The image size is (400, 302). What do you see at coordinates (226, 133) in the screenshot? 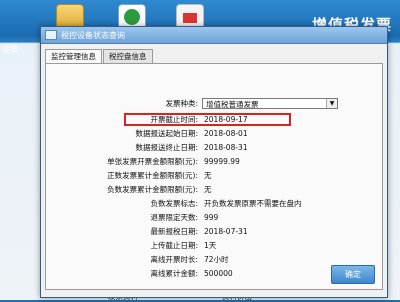
I see `field-value: 2018-08-01` at bounding box center [226, 133].